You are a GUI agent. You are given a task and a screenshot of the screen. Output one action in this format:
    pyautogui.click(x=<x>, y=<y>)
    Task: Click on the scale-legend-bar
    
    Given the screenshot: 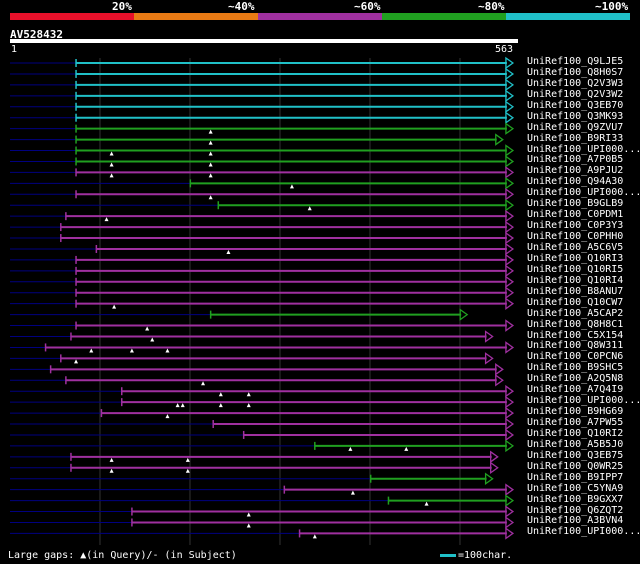 What is the action you would take?
    pyautogui.click(x=448, y=555)
    